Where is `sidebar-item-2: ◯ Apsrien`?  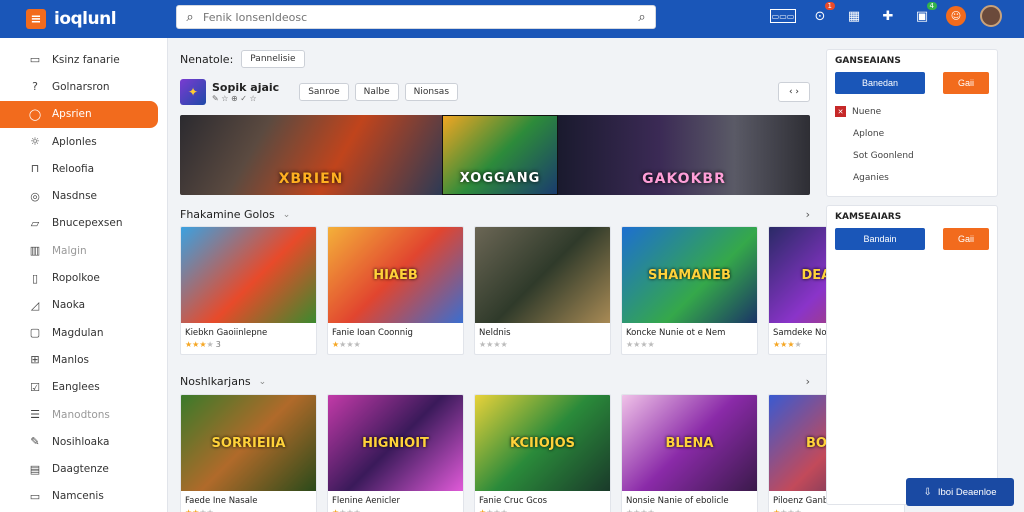
sidebar-item-2: ◯ Apsrien is located at coordinates (79, 114).